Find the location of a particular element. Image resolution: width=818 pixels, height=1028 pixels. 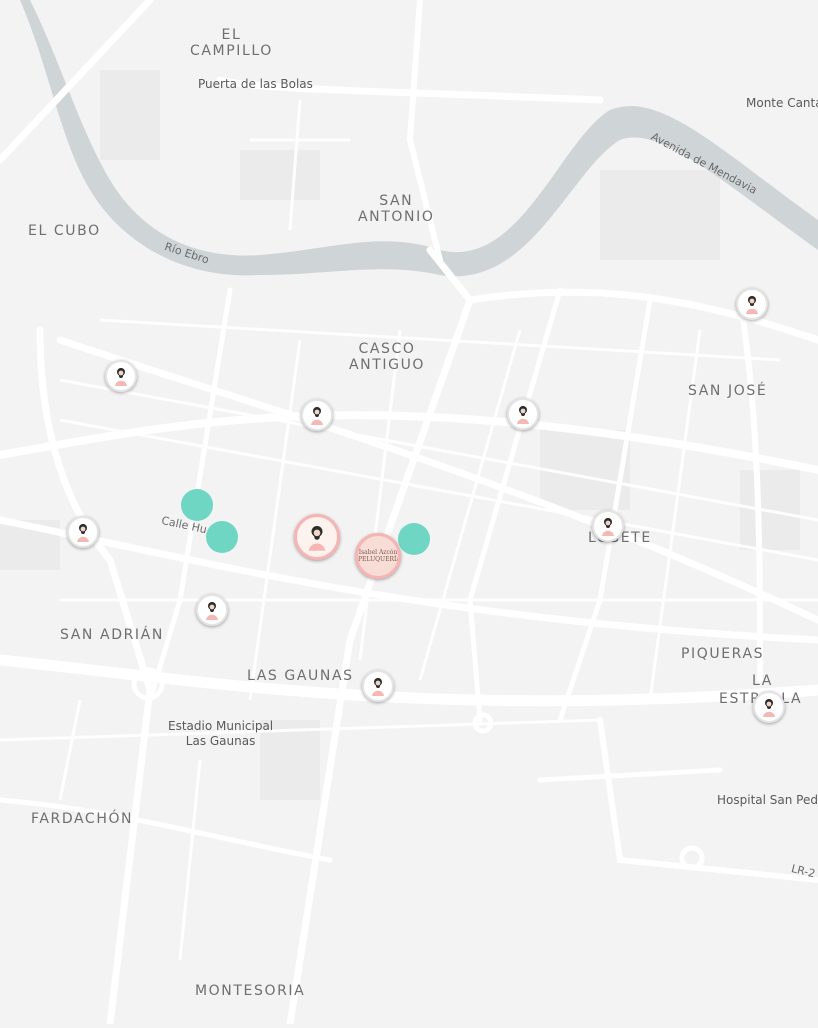

label-el-cubo: EL CUBO is located at coordinates (64, 231).